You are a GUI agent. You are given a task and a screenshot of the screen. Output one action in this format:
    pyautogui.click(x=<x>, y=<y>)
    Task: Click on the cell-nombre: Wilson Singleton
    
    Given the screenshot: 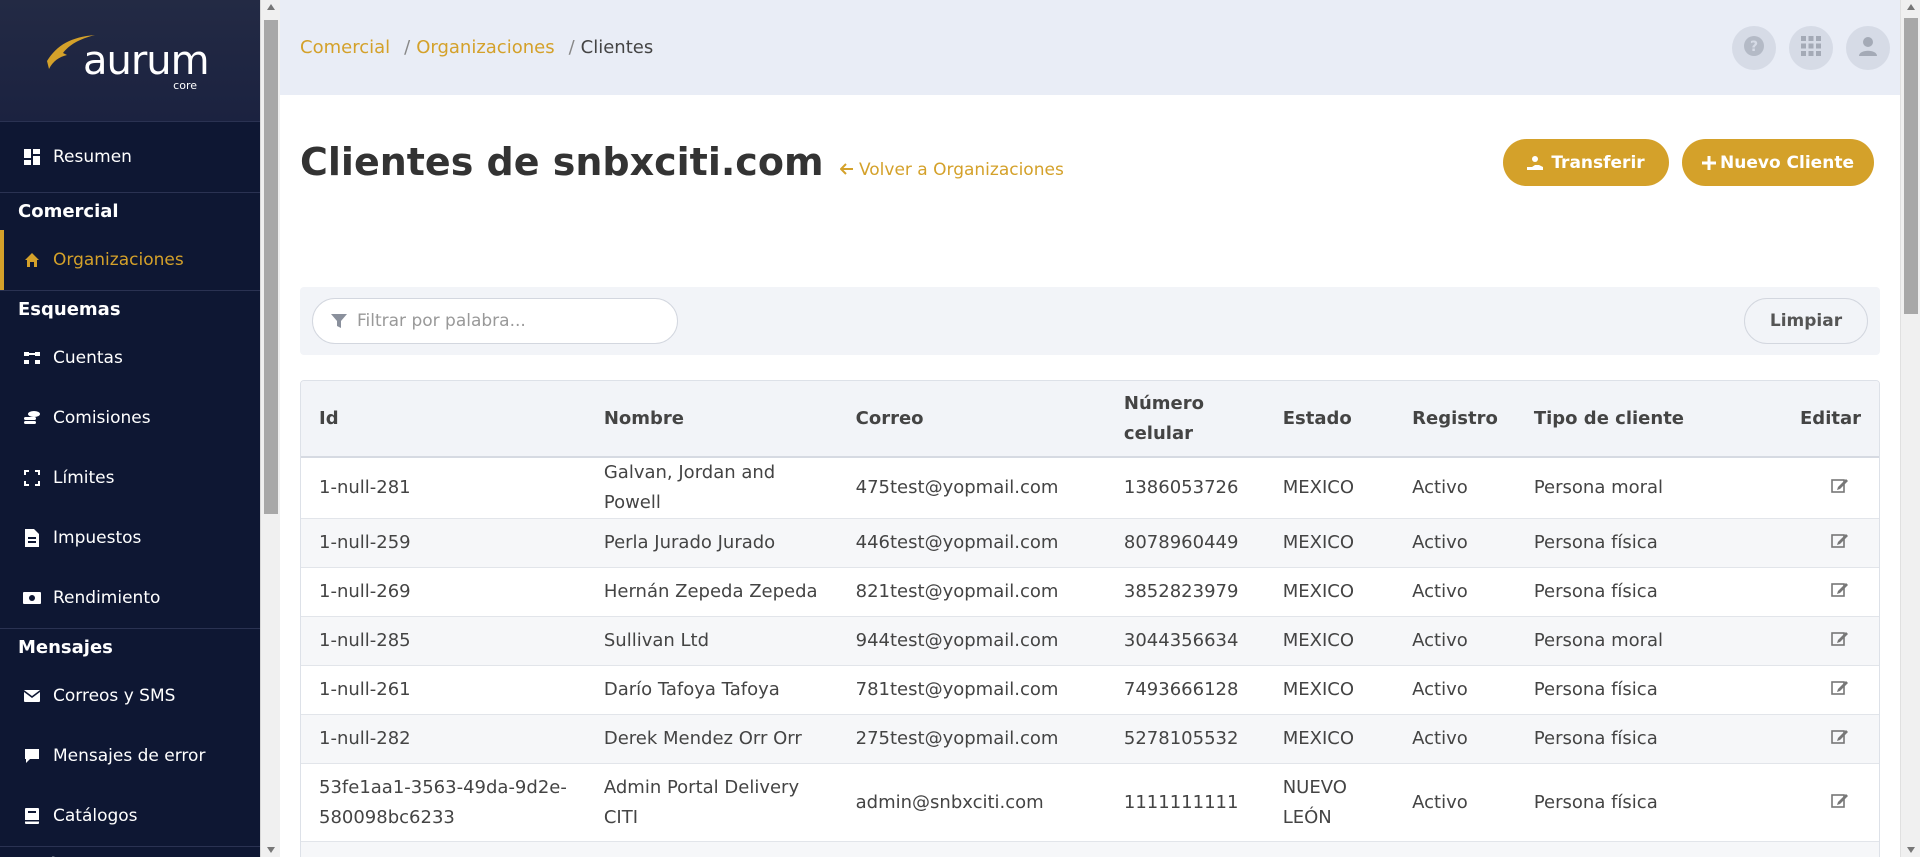 What is the action you would take?
    pyautogui.click(x=712, y=849)
    